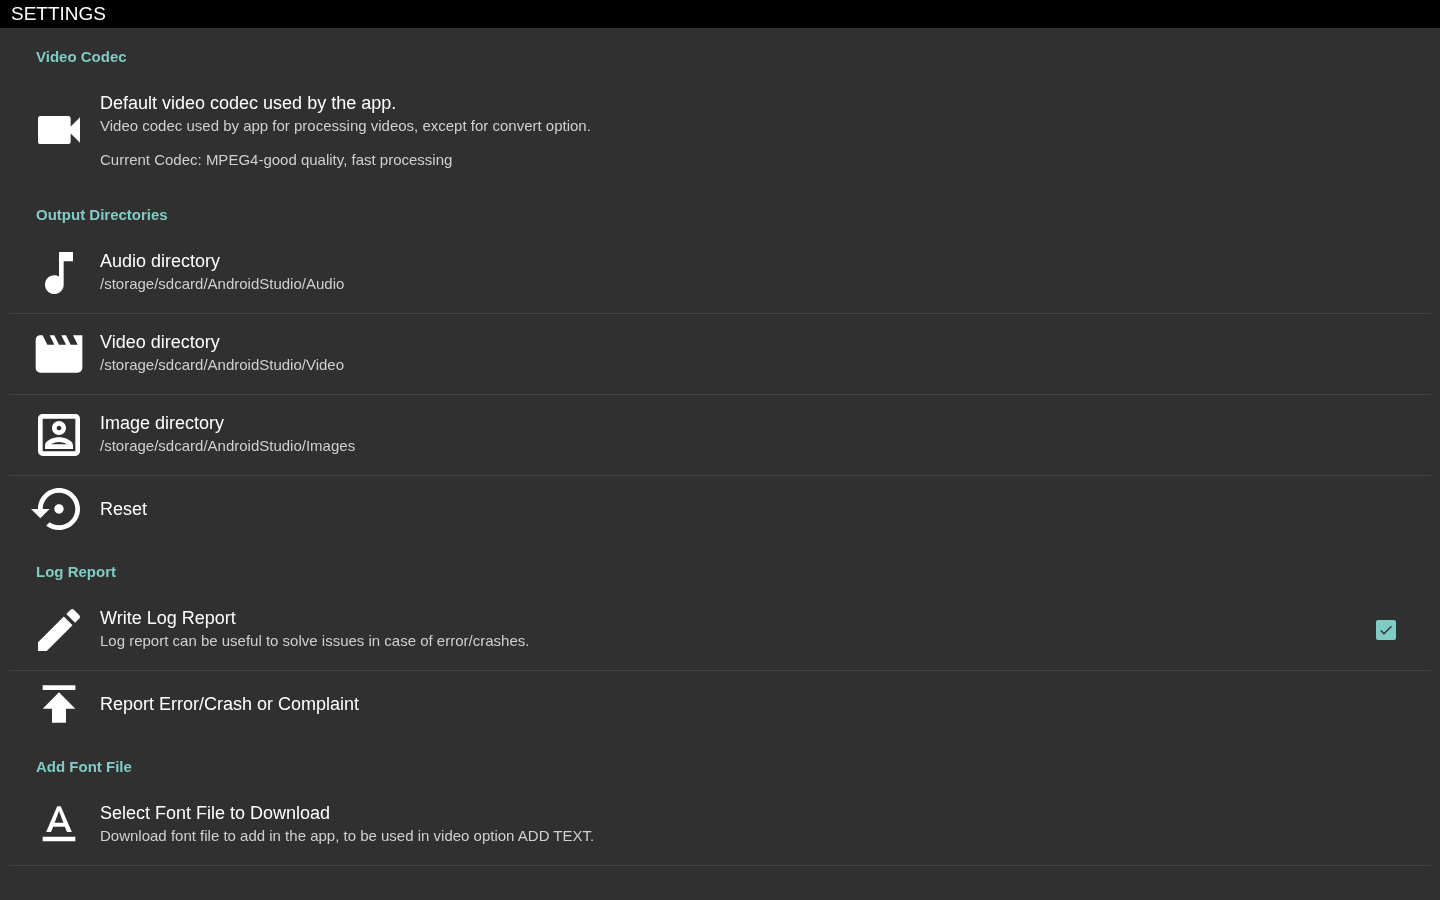 The height and width of the screenshot is (900, 1440). Describe the element at coordinates (228, 446) in the screenshot. I see `item-summary: /storage/sdcard/AndroidStudio/Images` at that location.